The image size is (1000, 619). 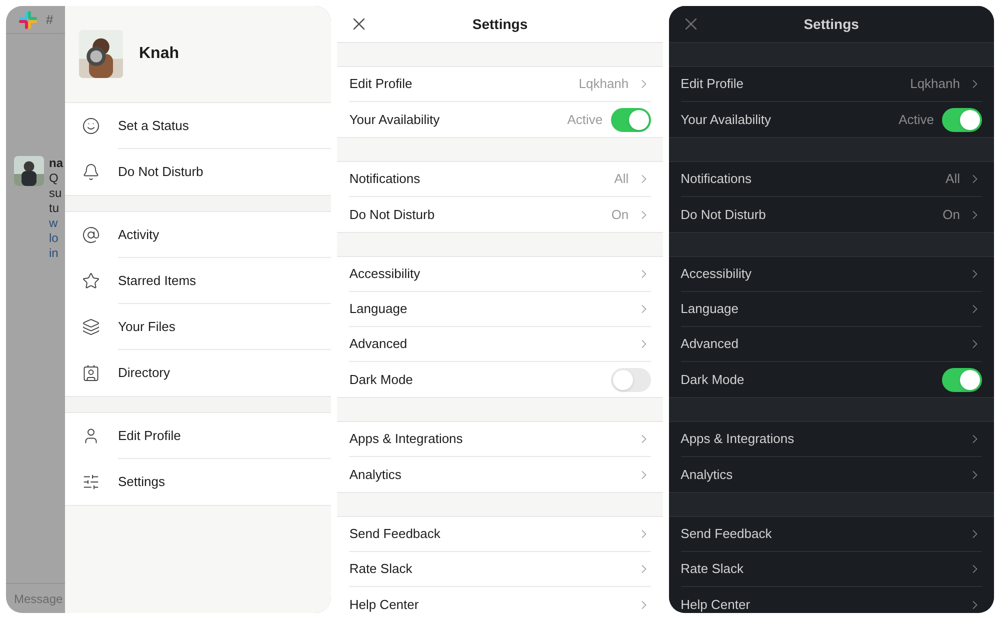 What do you see at coordinates (91, 327) in the screenshot?
I see `layers-icon` at bounding box center [91, 327].